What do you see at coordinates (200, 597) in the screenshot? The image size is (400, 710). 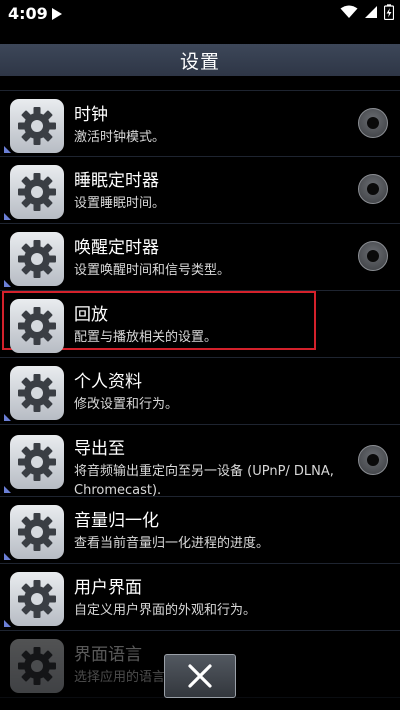 I see `settings-item-user-interface: 用户界面 自定义用户界面的外观和行为。` at bounding box center [200, 597].